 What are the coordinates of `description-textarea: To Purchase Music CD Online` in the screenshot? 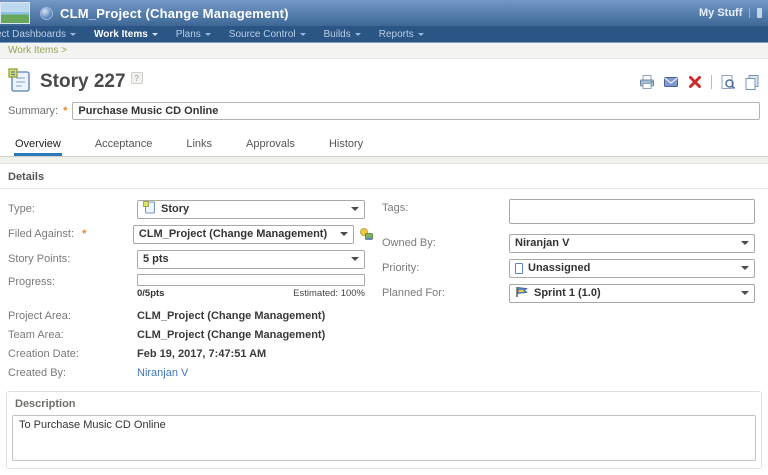 It's located at (384, 438).